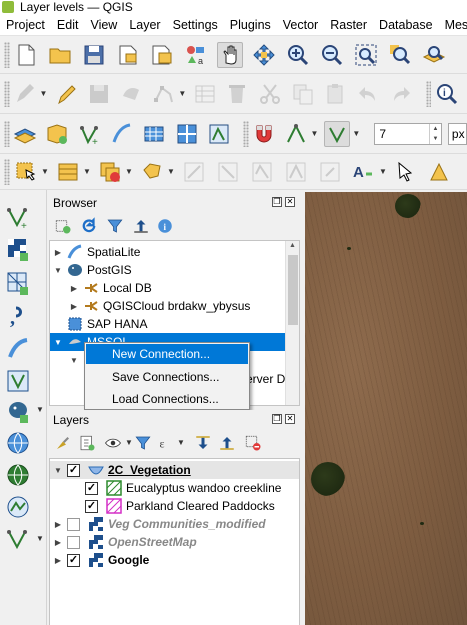 This screenshot has width=467, height=625. Describe the element at coordinates (228, 172) in the screenshot. I see `measure-icon` at that location.